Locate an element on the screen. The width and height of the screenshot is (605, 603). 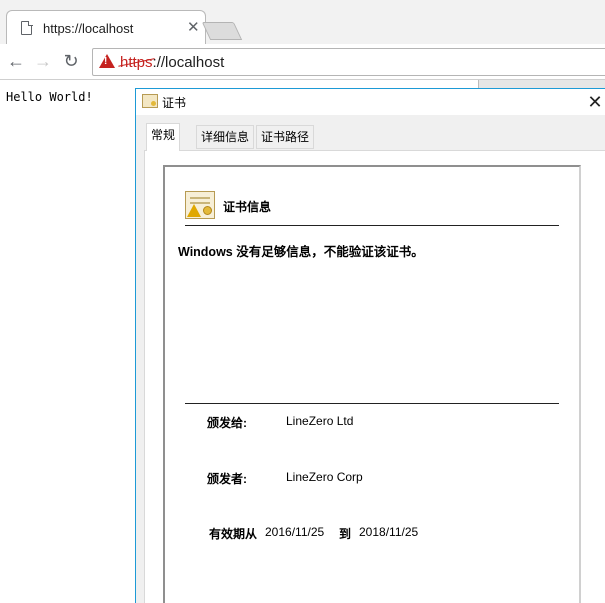
issued-to-value: LineZero Ltd is located at coordinates (320, 421).